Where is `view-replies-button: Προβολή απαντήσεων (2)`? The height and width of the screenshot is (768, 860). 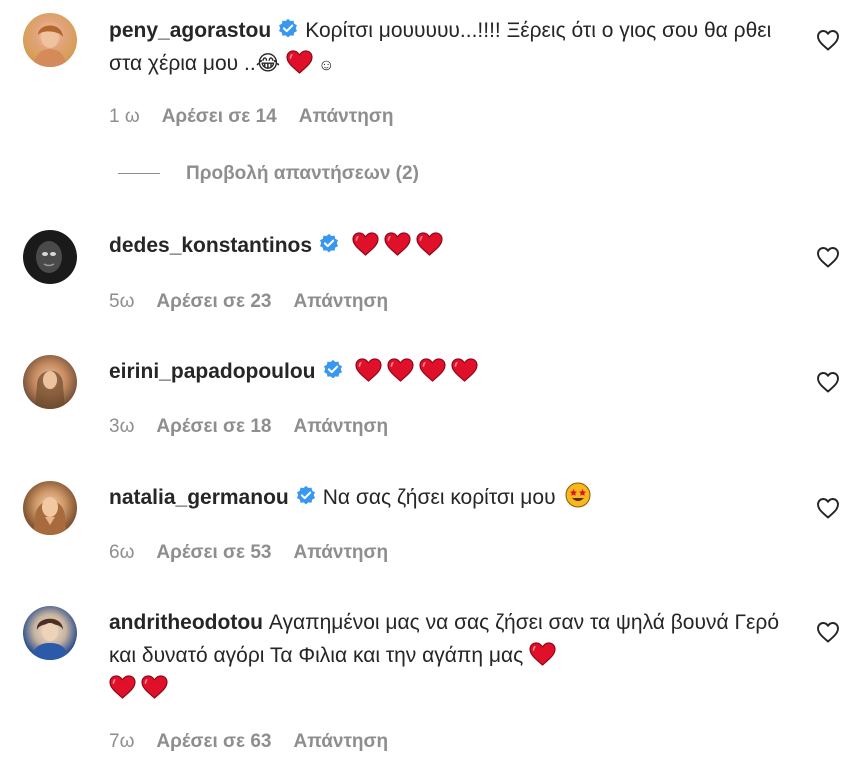 view-replies-button: Προβολή απαντήσεων (2) is located at coordinates (268, 174).